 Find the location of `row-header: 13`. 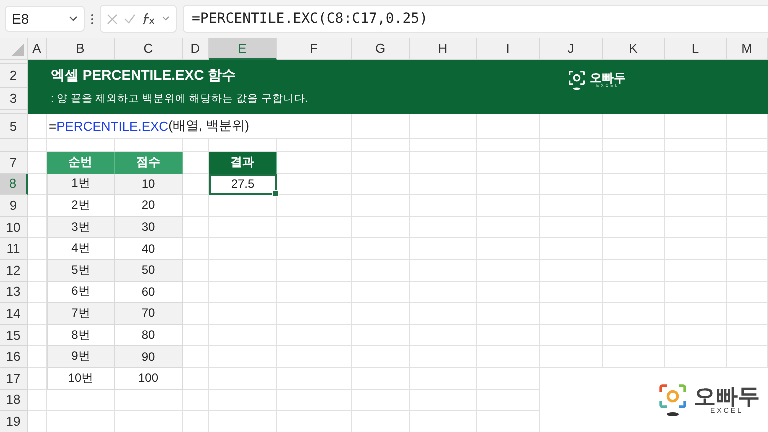

row-header: 13 is located at coordinates (14, 293).